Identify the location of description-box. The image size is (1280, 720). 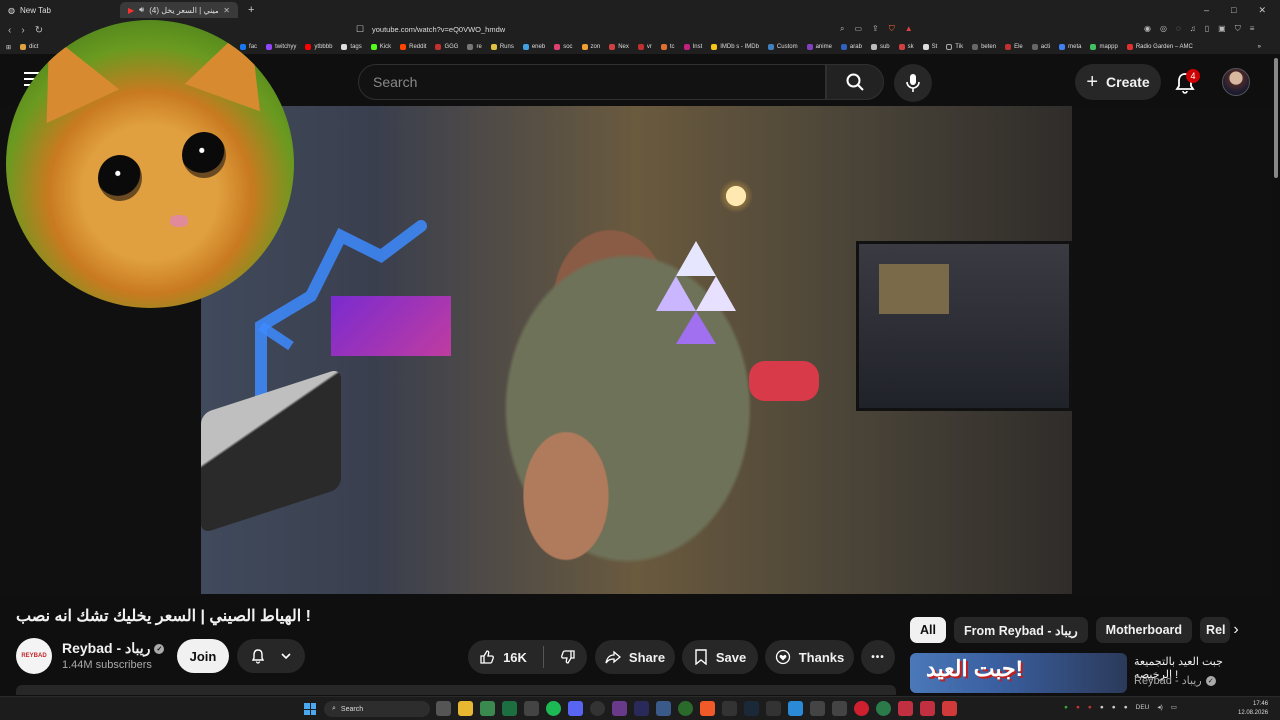
(456, 690).